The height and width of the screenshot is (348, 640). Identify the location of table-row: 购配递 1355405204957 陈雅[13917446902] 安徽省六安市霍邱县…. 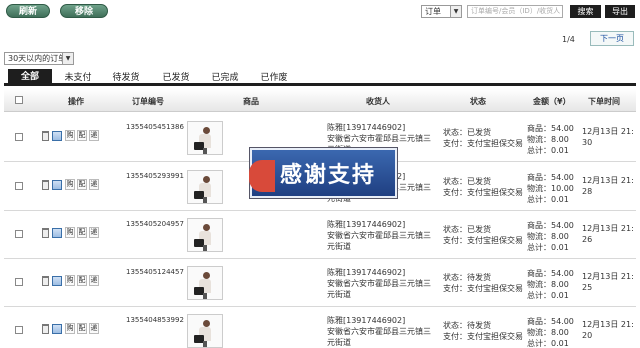
(320, 234).